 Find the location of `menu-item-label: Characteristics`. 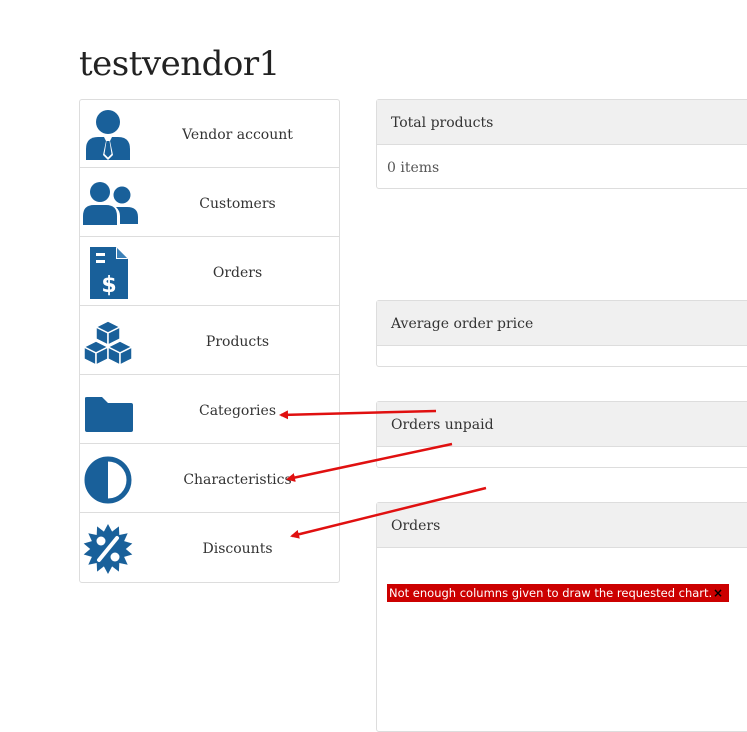

menu-item-label: Characteristics is located at coordinates (237, 480).